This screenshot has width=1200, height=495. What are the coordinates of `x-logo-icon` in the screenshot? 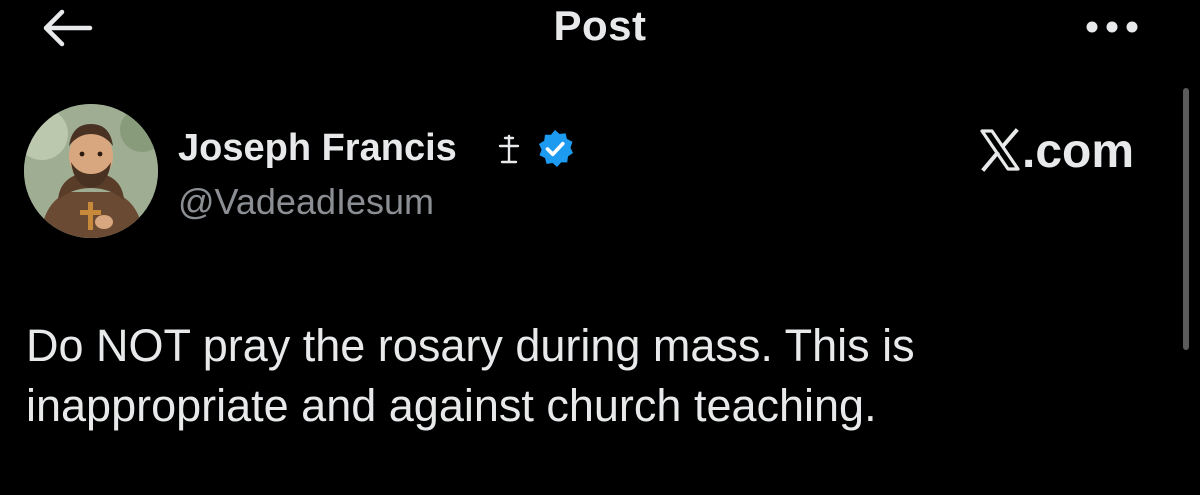 It's located at (1000, 150).